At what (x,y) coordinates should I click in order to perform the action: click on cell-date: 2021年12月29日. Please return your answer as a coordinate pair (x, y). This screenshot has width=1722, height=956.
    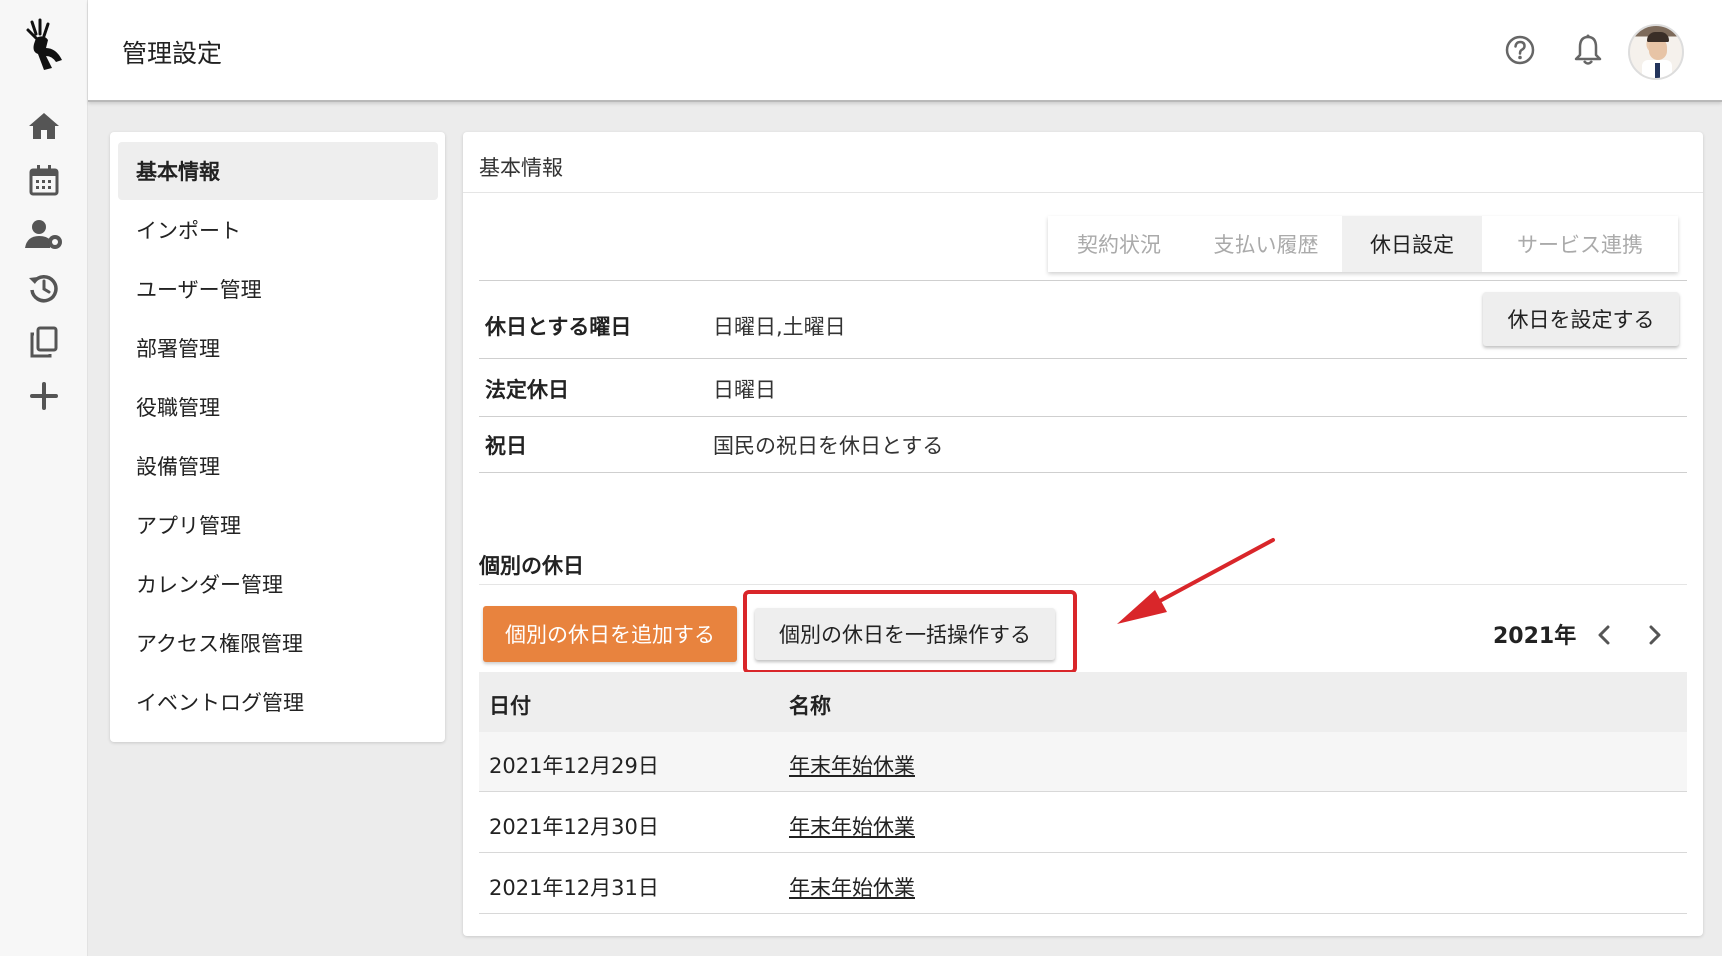
    Looking at the image, I should click on (574, 766).